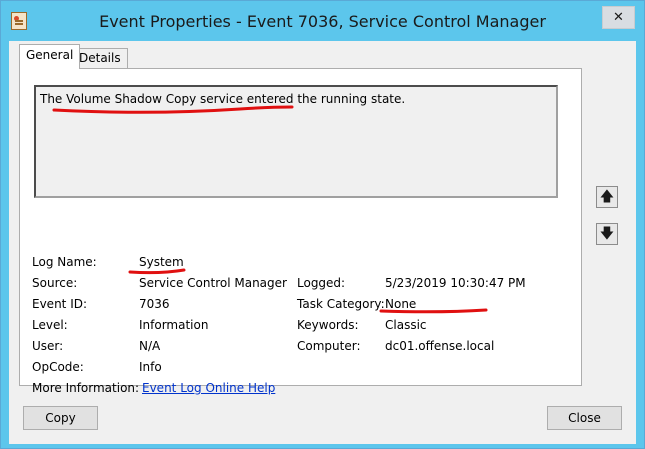 The width and height of the screenshot is (645, 449). I want to click on copy-button: Copy, so click(60, 418).